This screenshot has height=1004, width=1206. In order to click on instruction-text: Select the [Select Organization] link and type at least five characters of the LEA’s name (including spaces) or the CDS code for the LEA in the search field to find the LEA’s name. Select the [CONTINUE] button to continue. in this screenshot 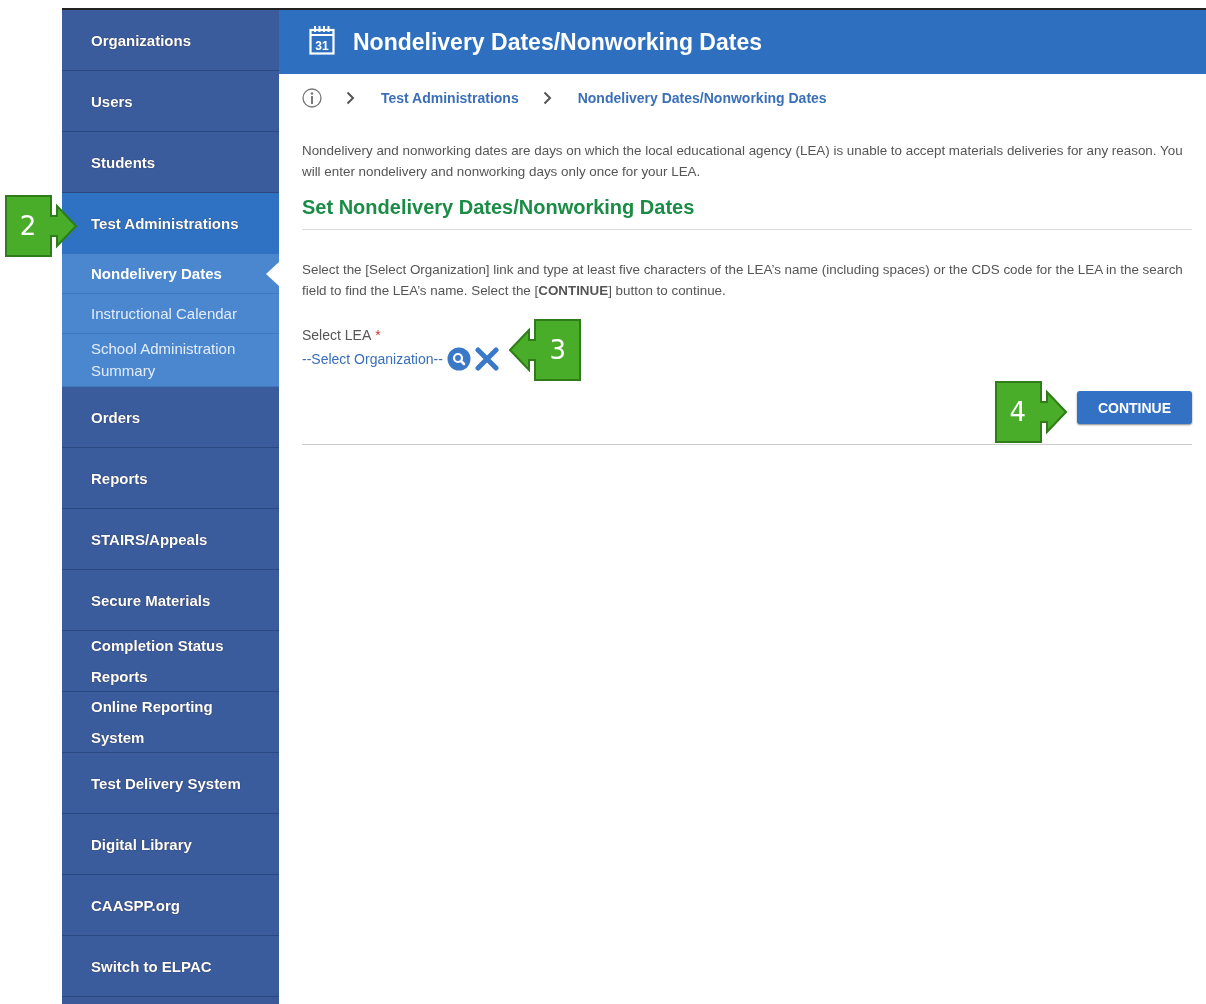, I will do `click(743, 280)`.